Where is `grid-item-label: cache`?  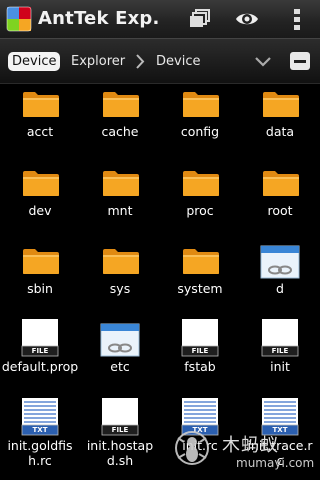
grid-item-label: cache is located at coordinates (120, 131).